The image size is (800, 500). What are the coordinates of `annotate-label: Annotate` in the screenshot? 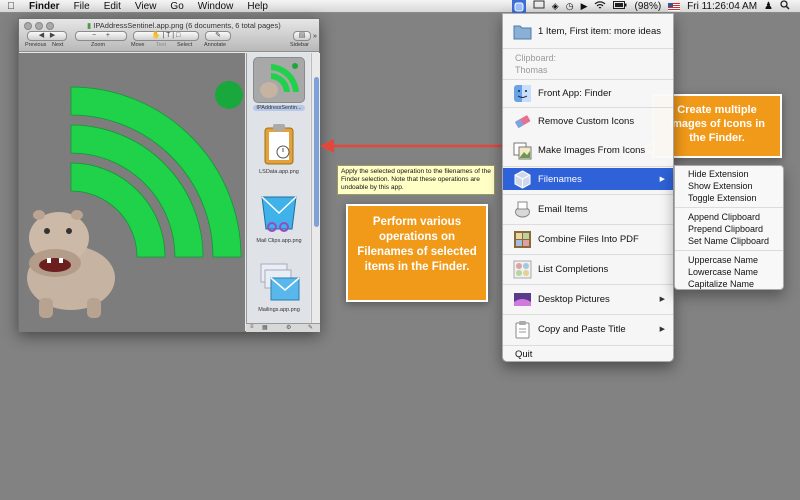 It's located at (215, 45).